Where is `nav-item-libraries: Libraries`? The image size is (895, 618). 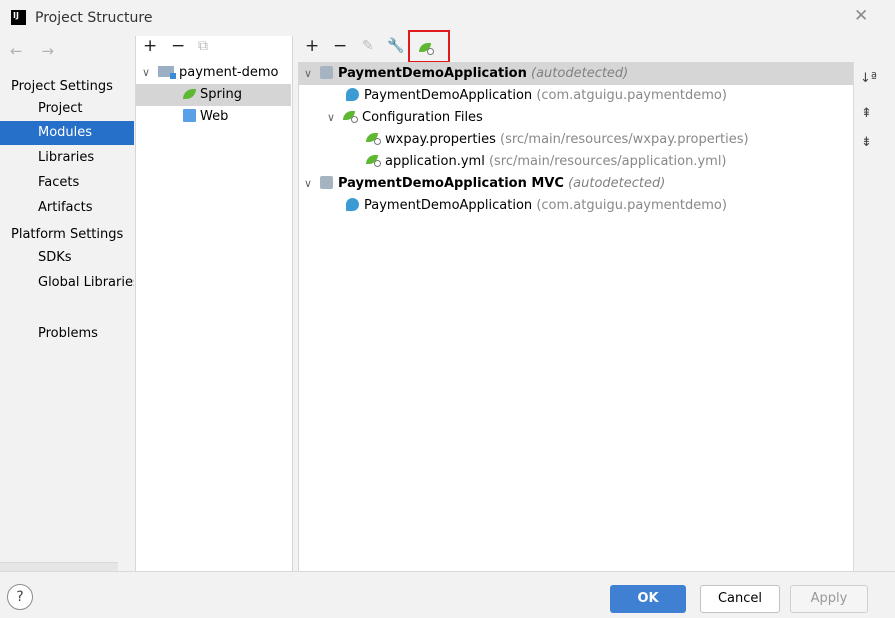
nav-item-libraries: Libraries is located at coordinates (67, 158).